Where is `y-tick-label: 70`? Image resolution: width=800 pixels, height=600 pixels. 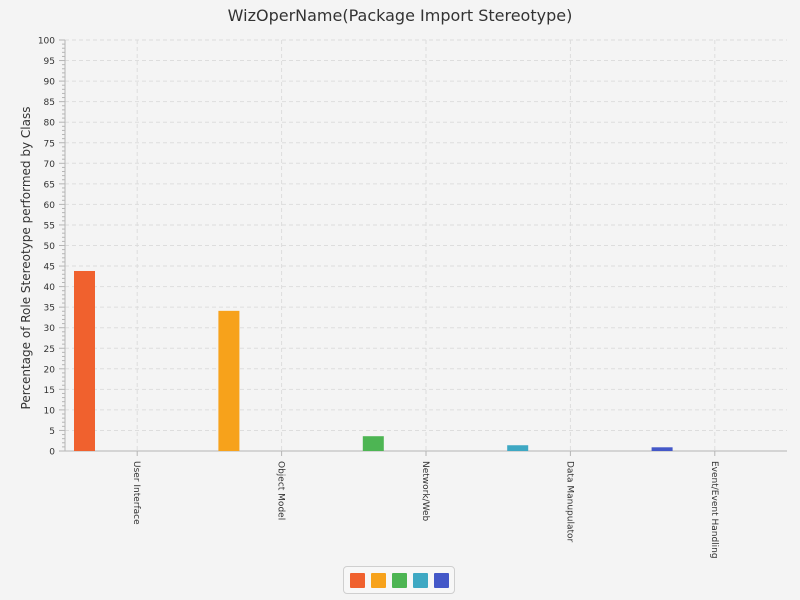
y-tick-label: 70 is located at coordinates (50, 165).